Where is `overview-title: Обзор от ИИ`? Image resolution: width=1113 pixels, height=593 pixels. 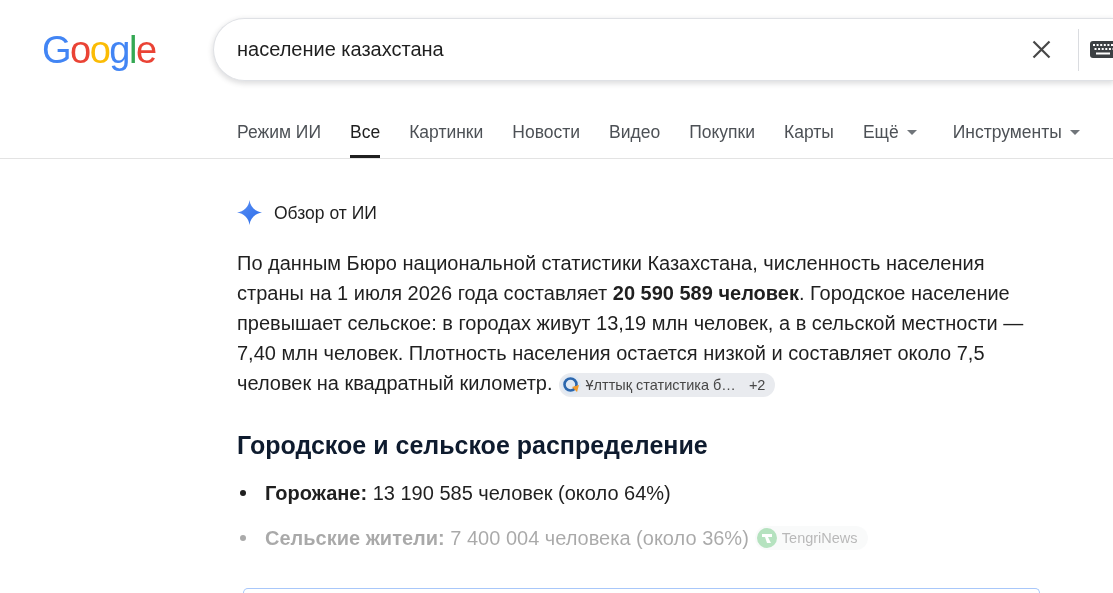
overview-title: Обзор от ИИ is located at coordinates (325, 212).